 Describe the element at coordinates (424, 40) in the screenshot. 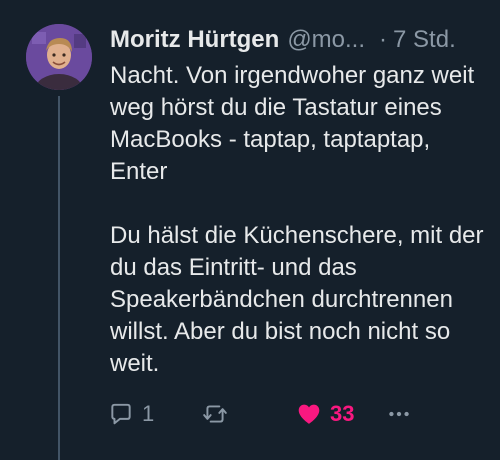

I see `tweet-timestamp: 7 Std.` at that location.